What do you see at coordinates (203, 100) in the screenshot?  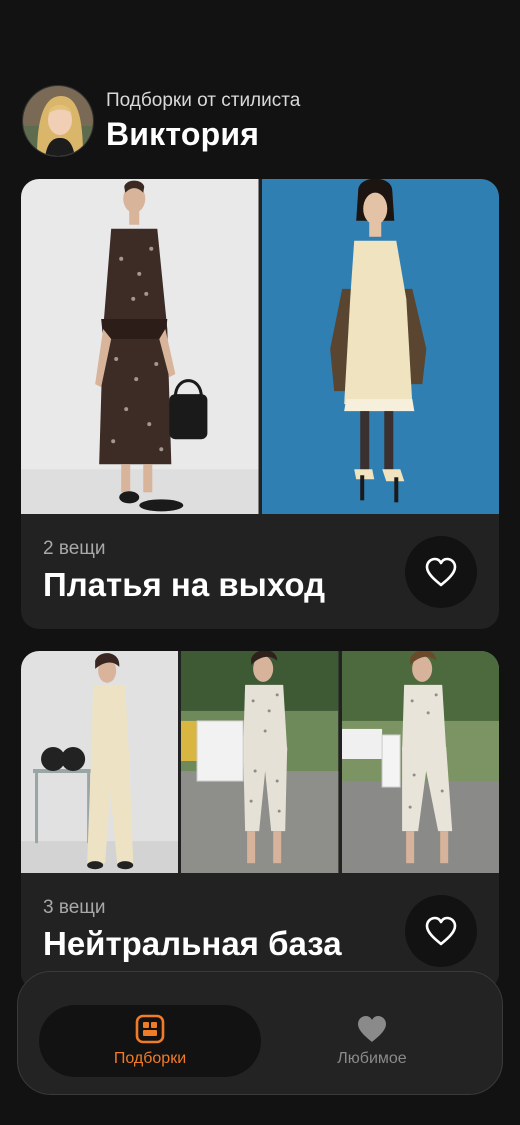 I see `header-subtitle: Подборки от стилиста` at bounding box center [203, 100].